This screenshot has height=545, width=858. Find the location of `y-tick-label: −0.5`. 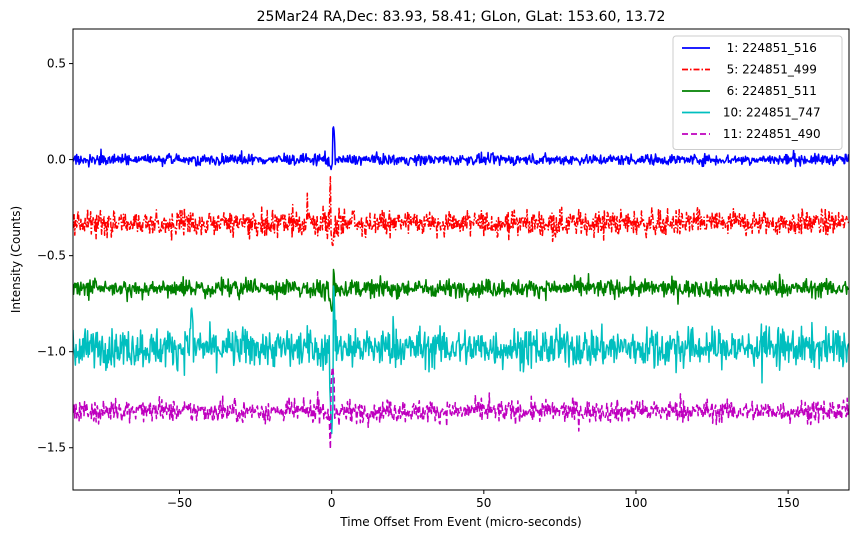

y-tick-label: −0.5 is located at coordinates (51, 256).